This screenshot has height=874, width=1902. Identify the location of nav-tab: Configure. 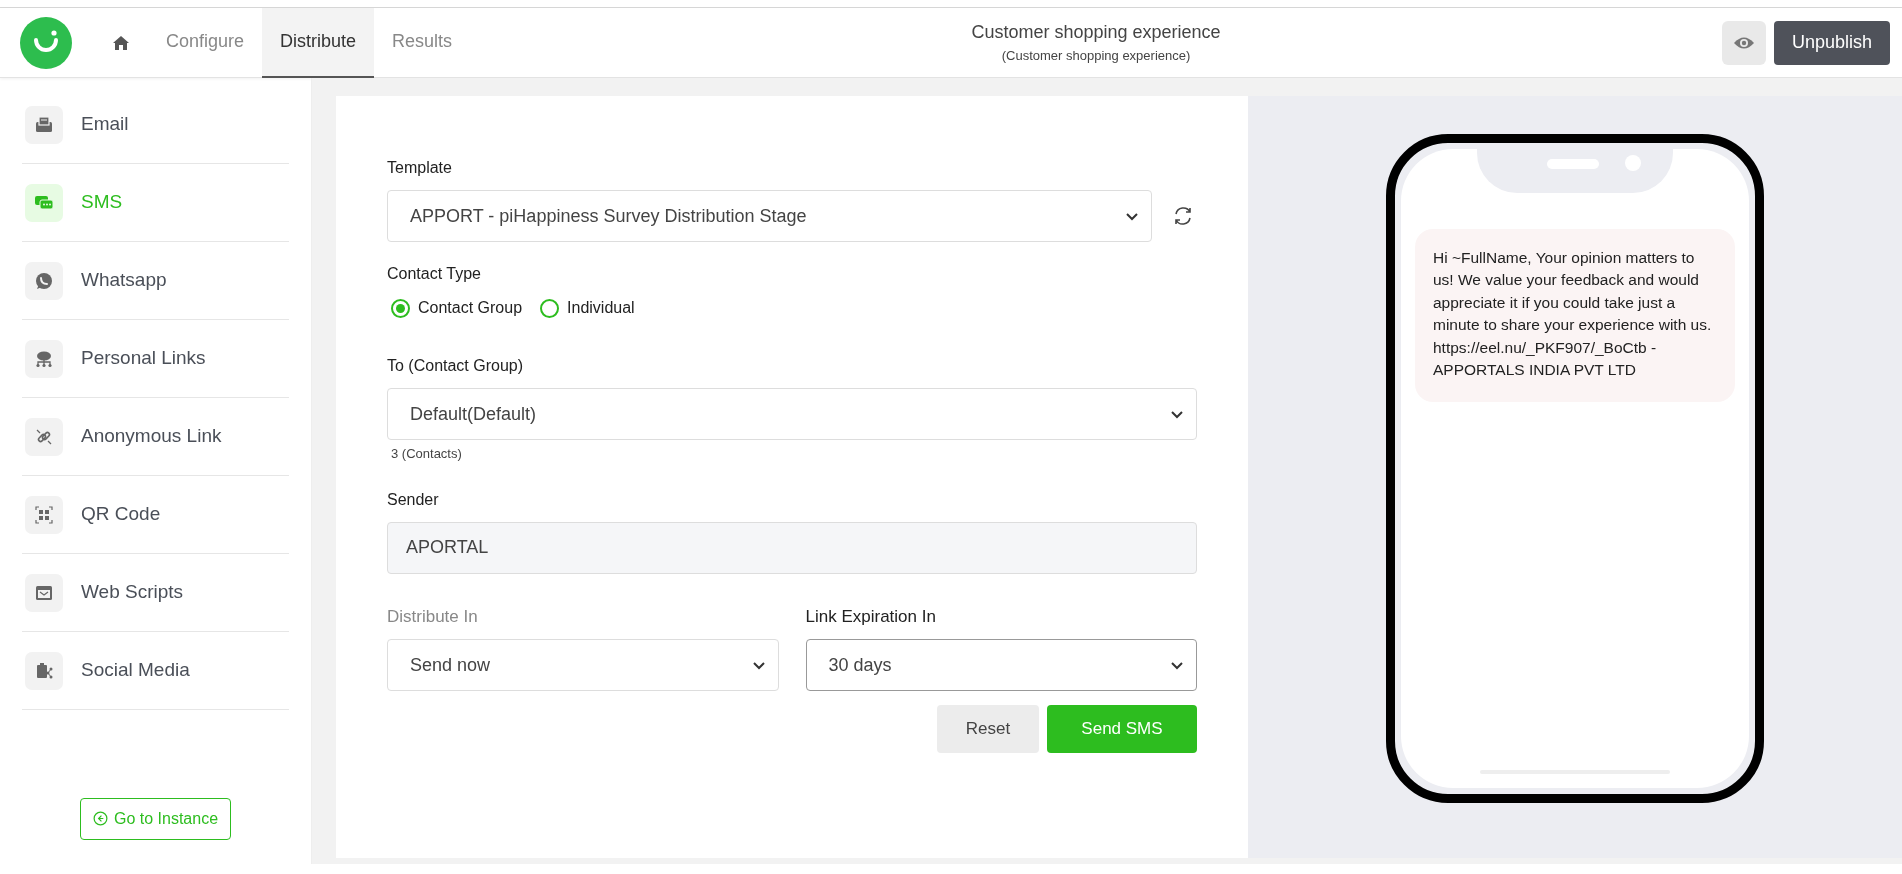
(205, 42).